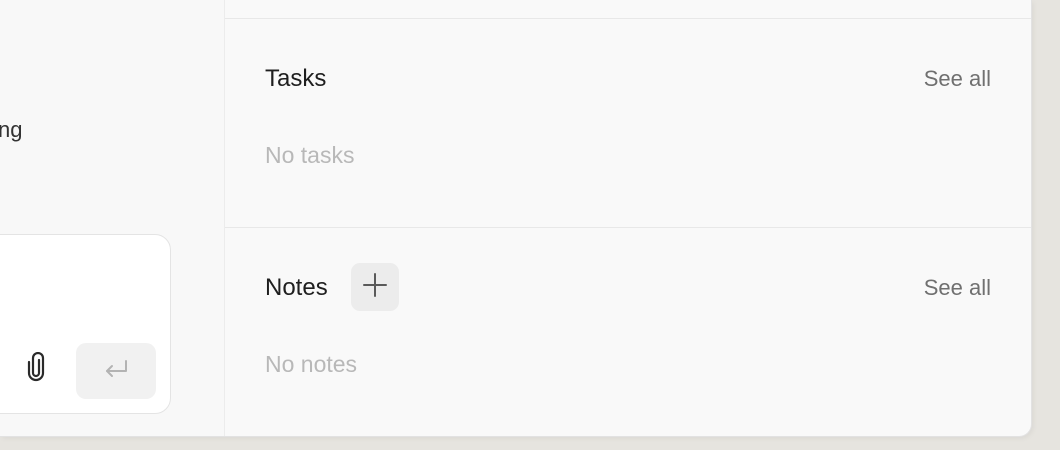 Image resolution: width=1060 pixels, height=450 pixels. Describe the element at coordinates (957, 79) in the screenshot. I see `tasks-see-all-link: See all` at that location.